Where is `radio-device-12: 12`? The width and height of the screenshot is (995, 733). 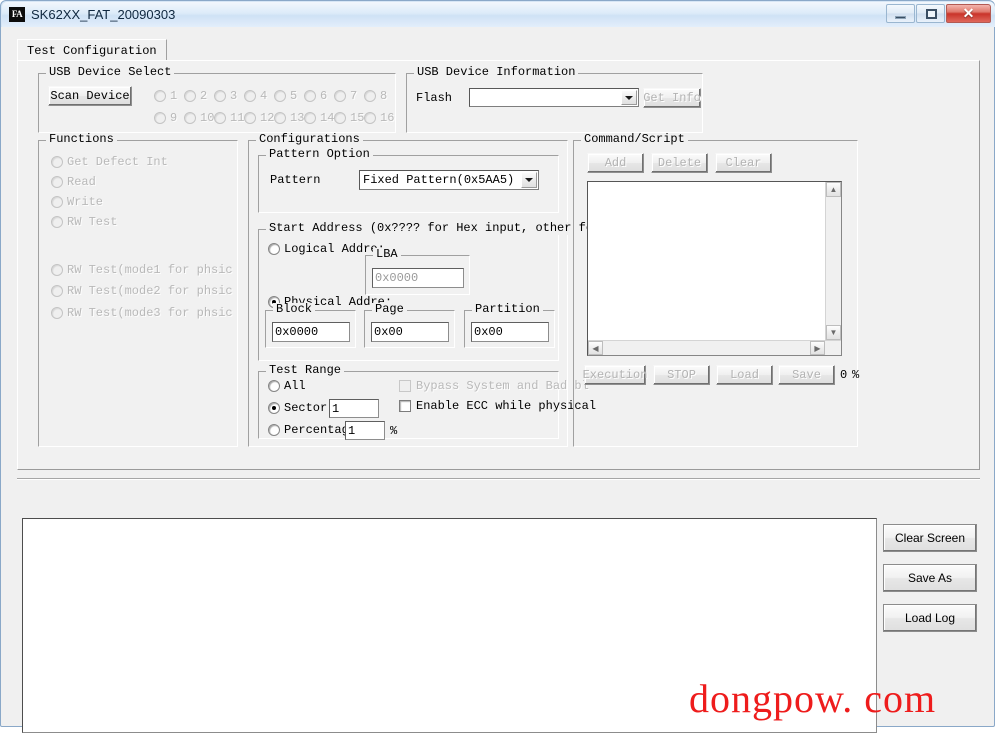
radio-device-12: 12 is located at coordinates (259, 118).